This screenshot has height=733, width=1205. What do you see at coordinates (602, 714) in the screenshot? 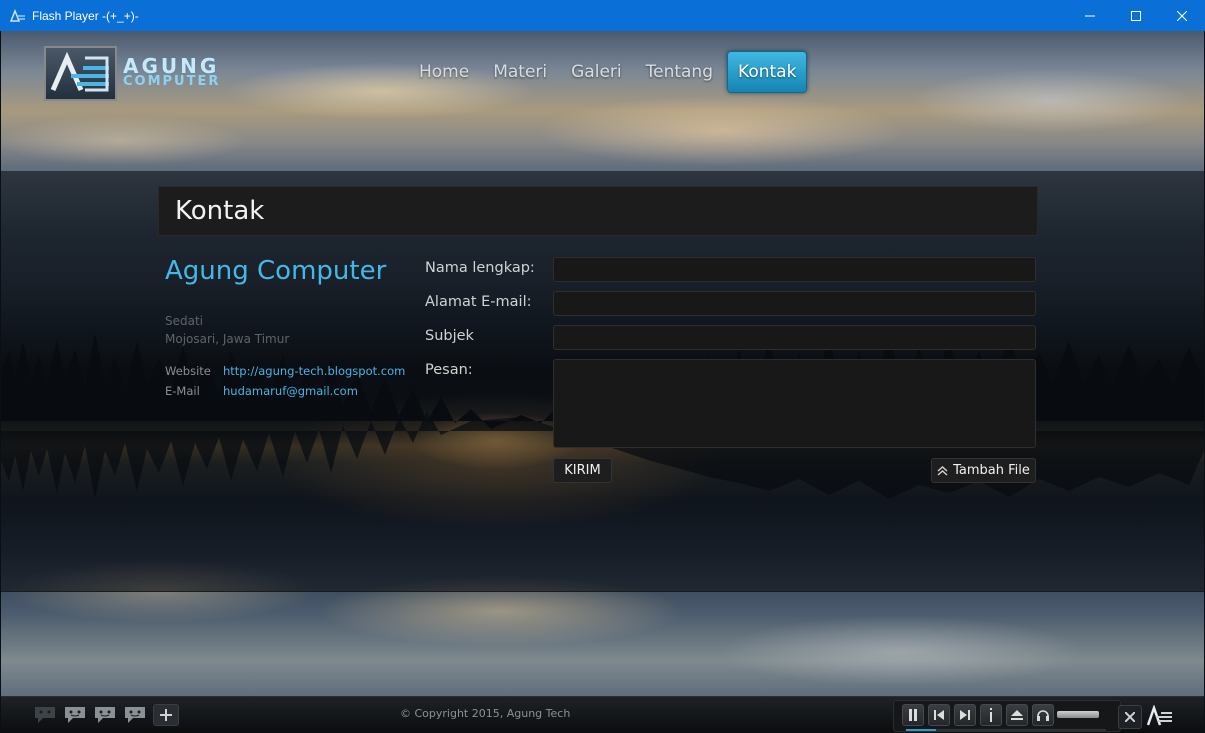
I see `bottom-bar: © Copyright 2015, Agung Tech` at bounding box center [602, 714].